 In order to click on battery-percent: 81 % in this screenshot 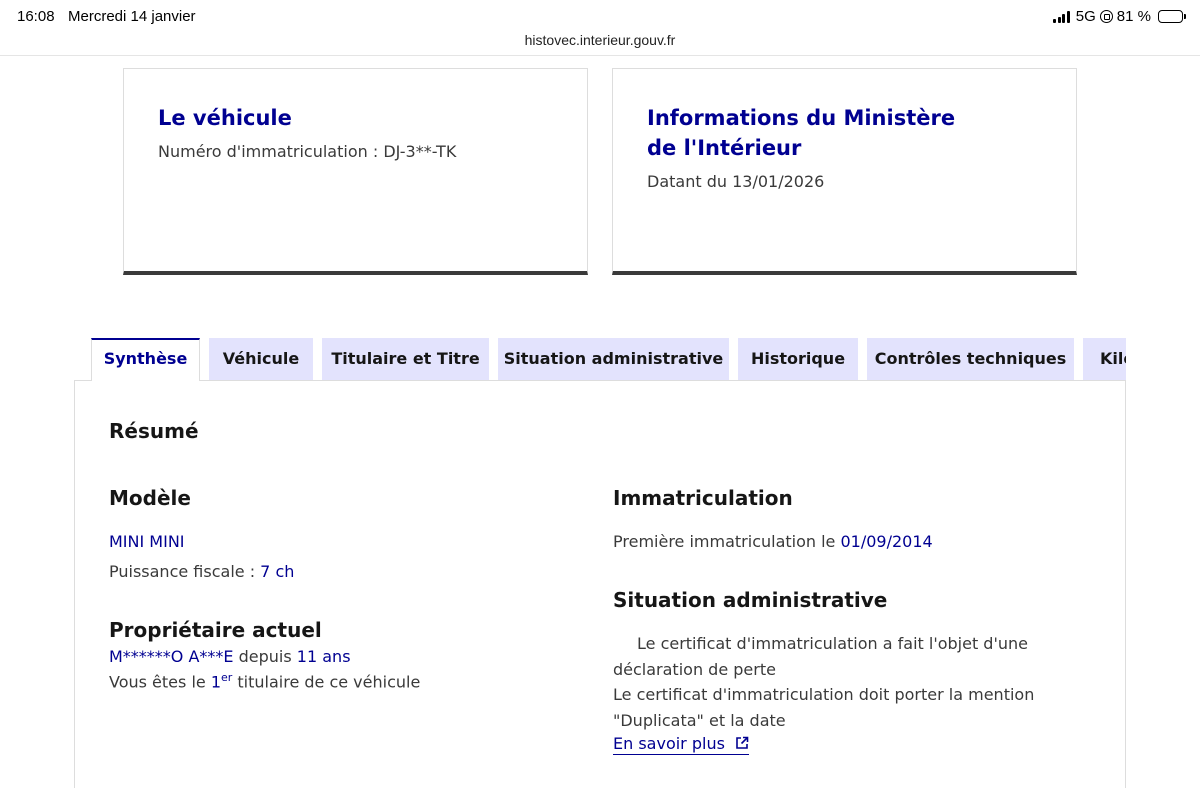, I will do `click(1133, 16)`.